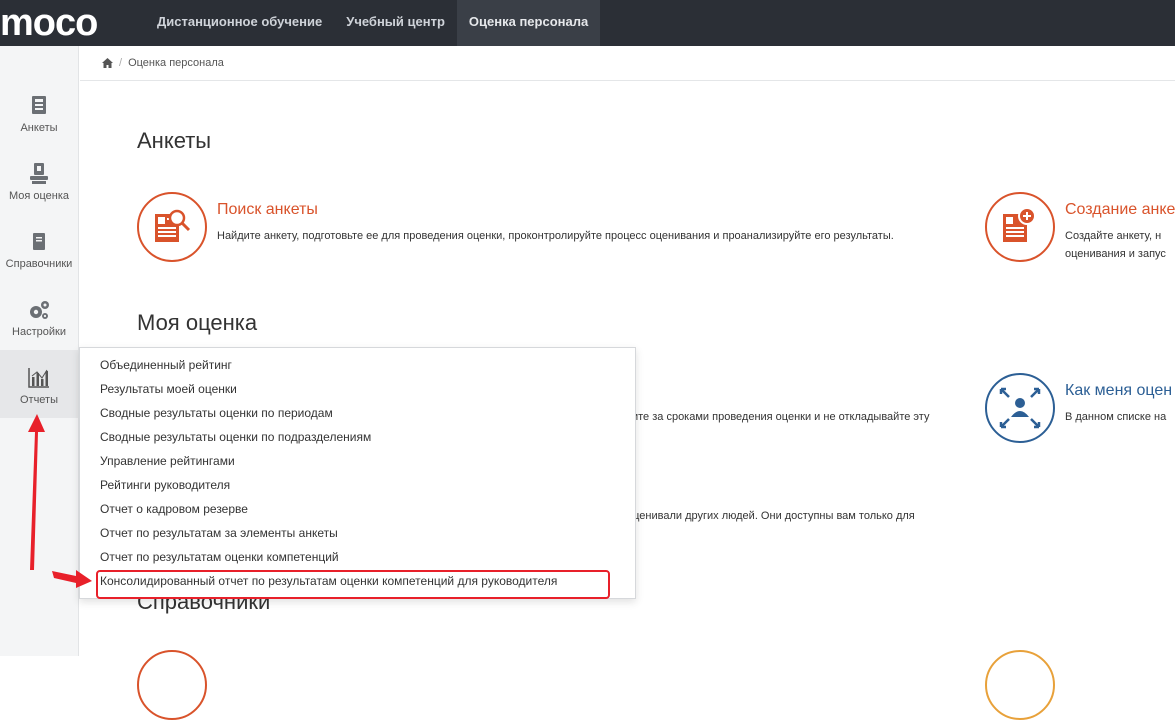 This screenshot has height=720, width=1175. I want to click on create-questionnaire-icon, so click(1019, 224).